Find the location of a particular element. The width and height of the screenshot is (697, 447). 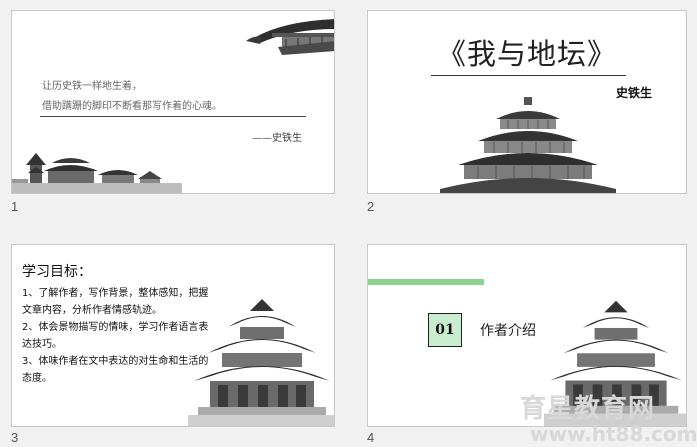

slide-number-2: 2 is located at coordinates (371, 206).